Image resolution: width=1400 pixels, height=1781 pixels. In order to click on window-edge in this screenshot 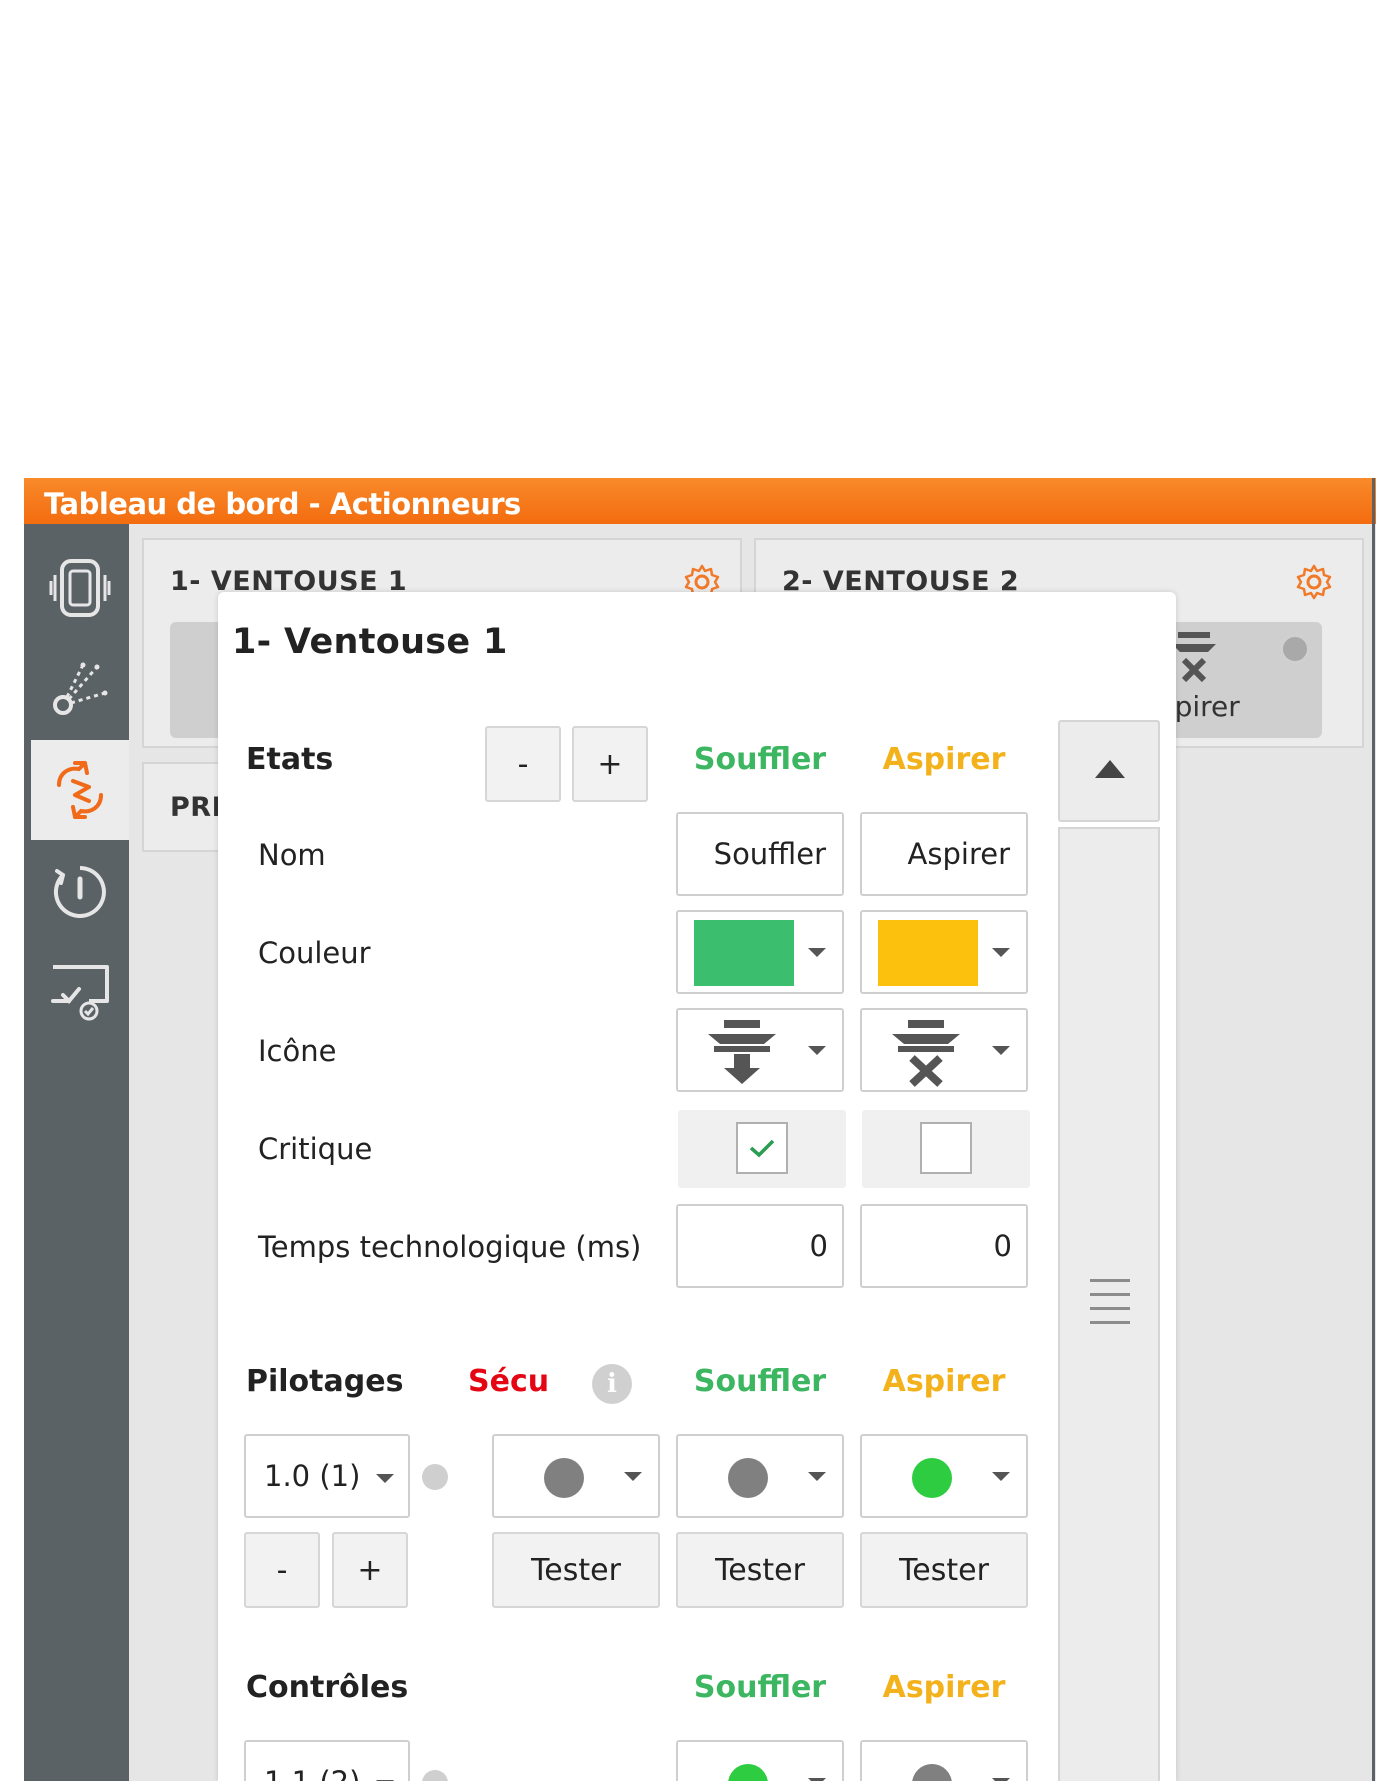, I will do `click(1373, 1129)`.